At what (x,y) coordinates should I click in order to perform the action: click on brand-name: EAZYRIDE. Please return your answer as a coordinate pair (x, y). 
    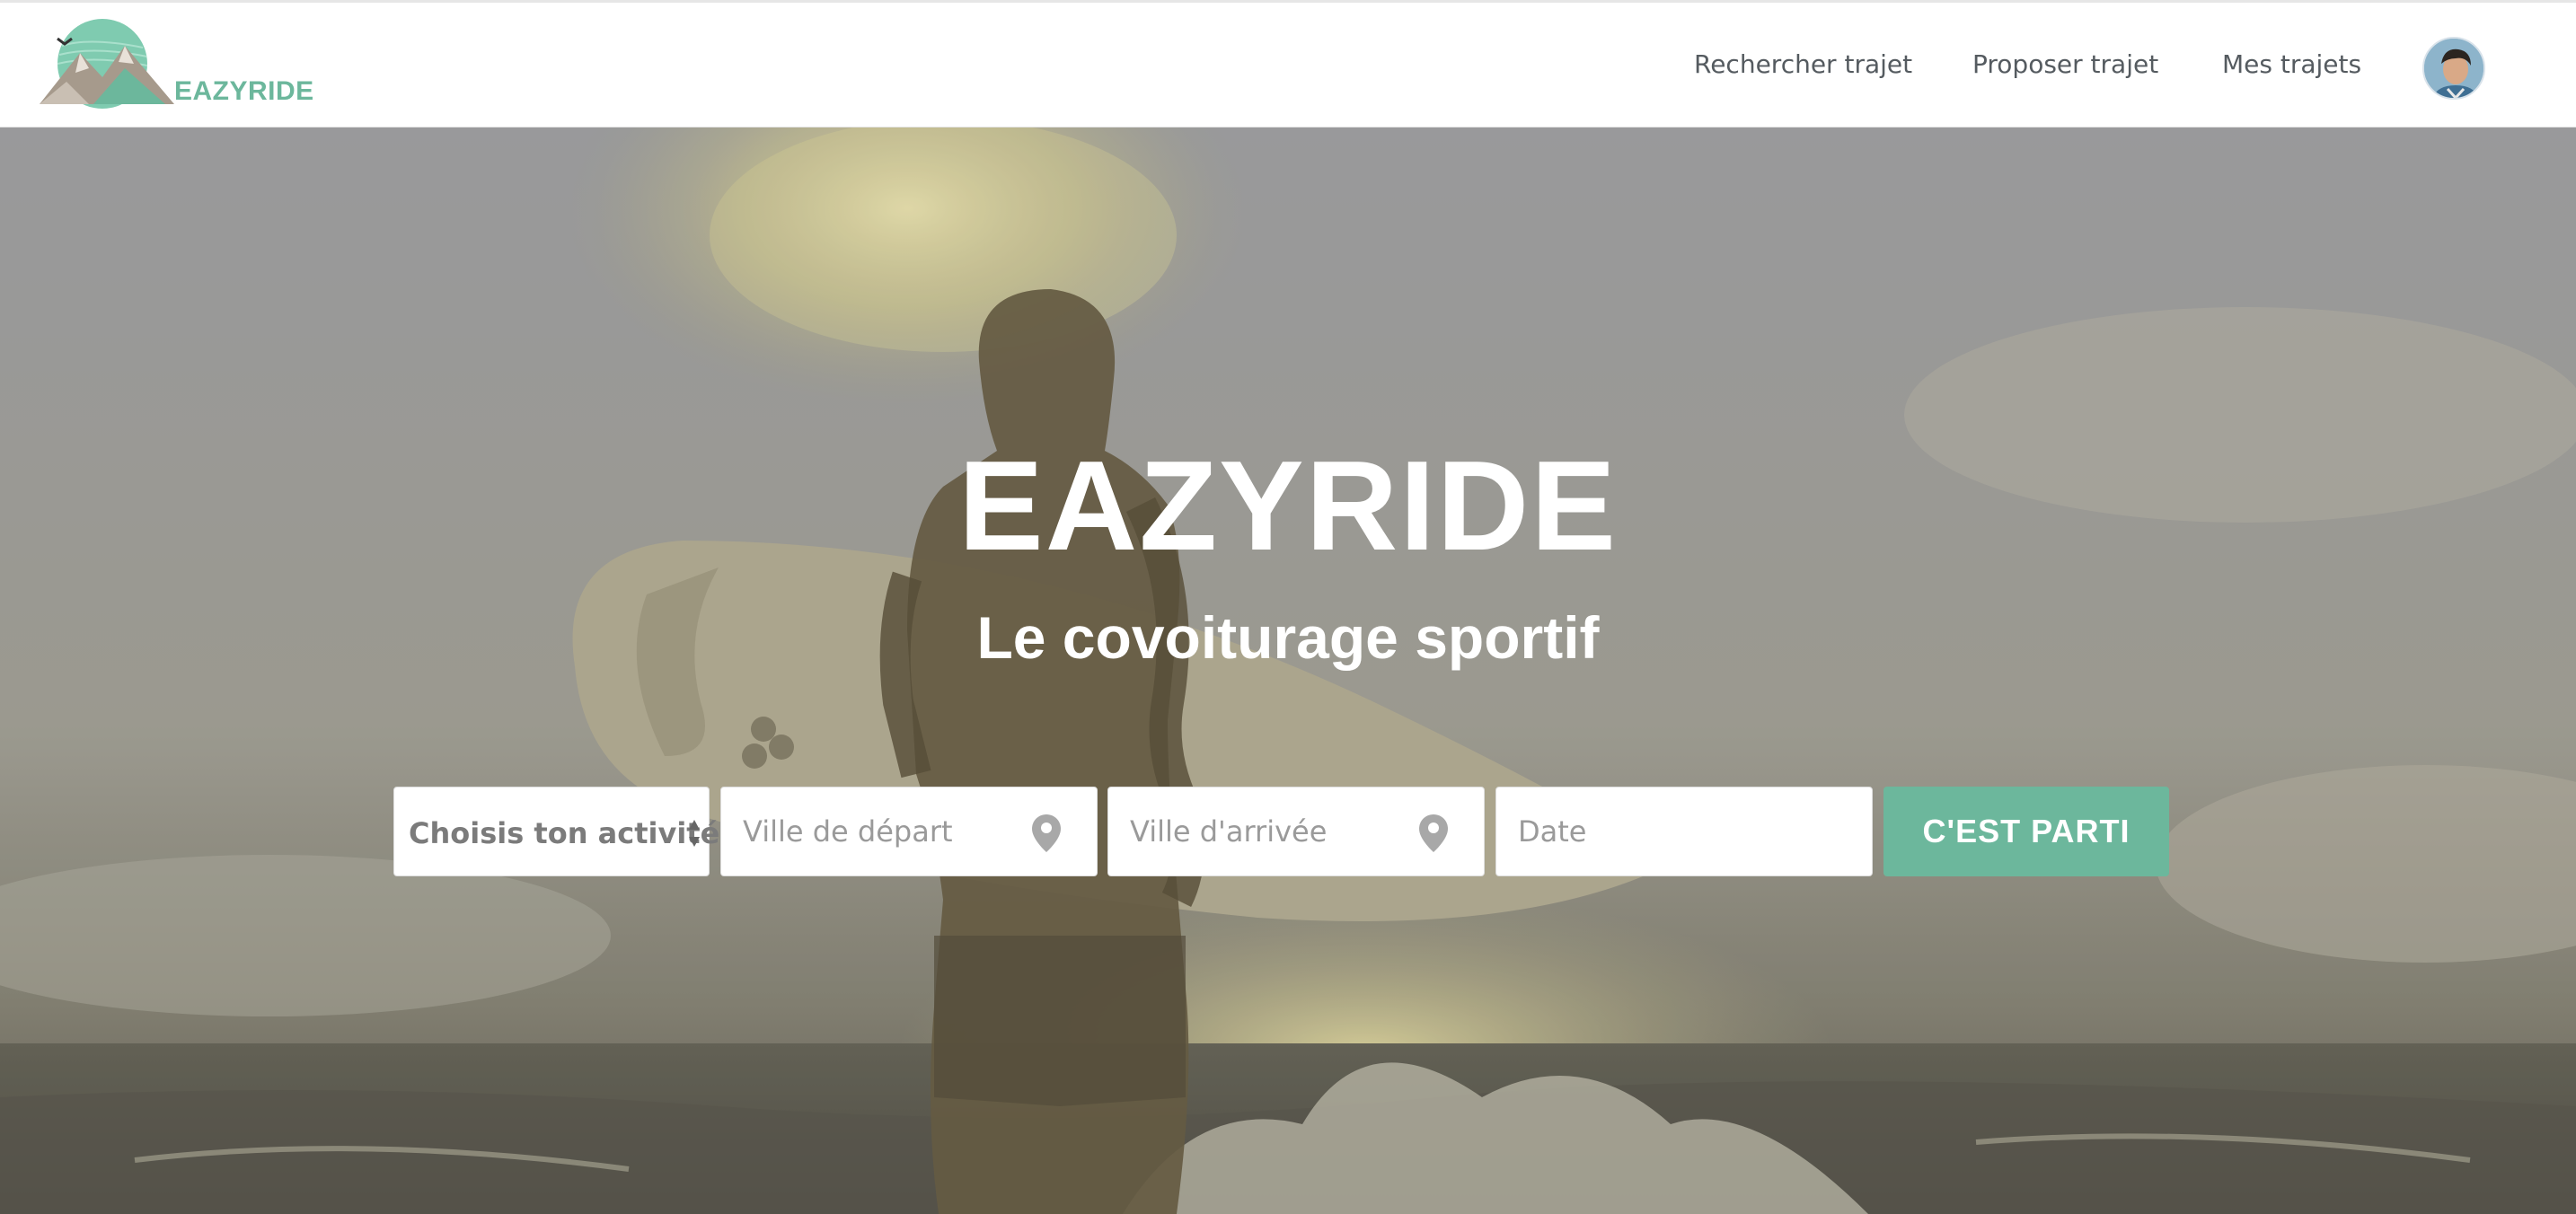
    Looking at the image, I should click on (244, 91).